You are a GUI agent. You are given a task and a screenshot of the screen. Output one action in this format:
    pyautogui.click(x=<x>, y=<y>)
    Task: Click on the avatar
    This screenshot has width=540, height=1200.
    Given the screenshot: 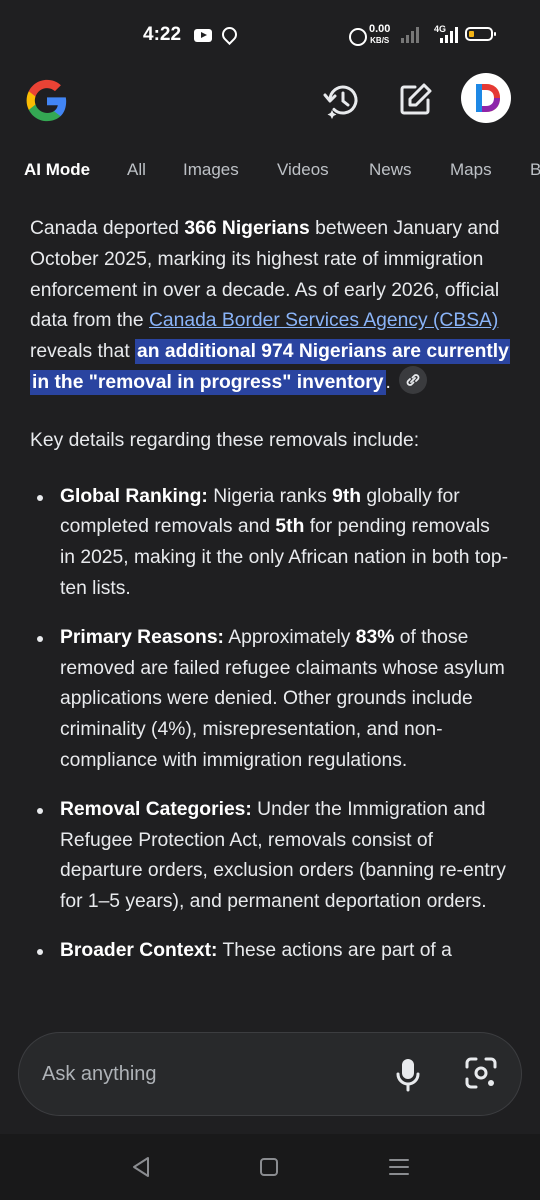 What is the action you would take?
    pyautogui.click(x=486, y=98)
    